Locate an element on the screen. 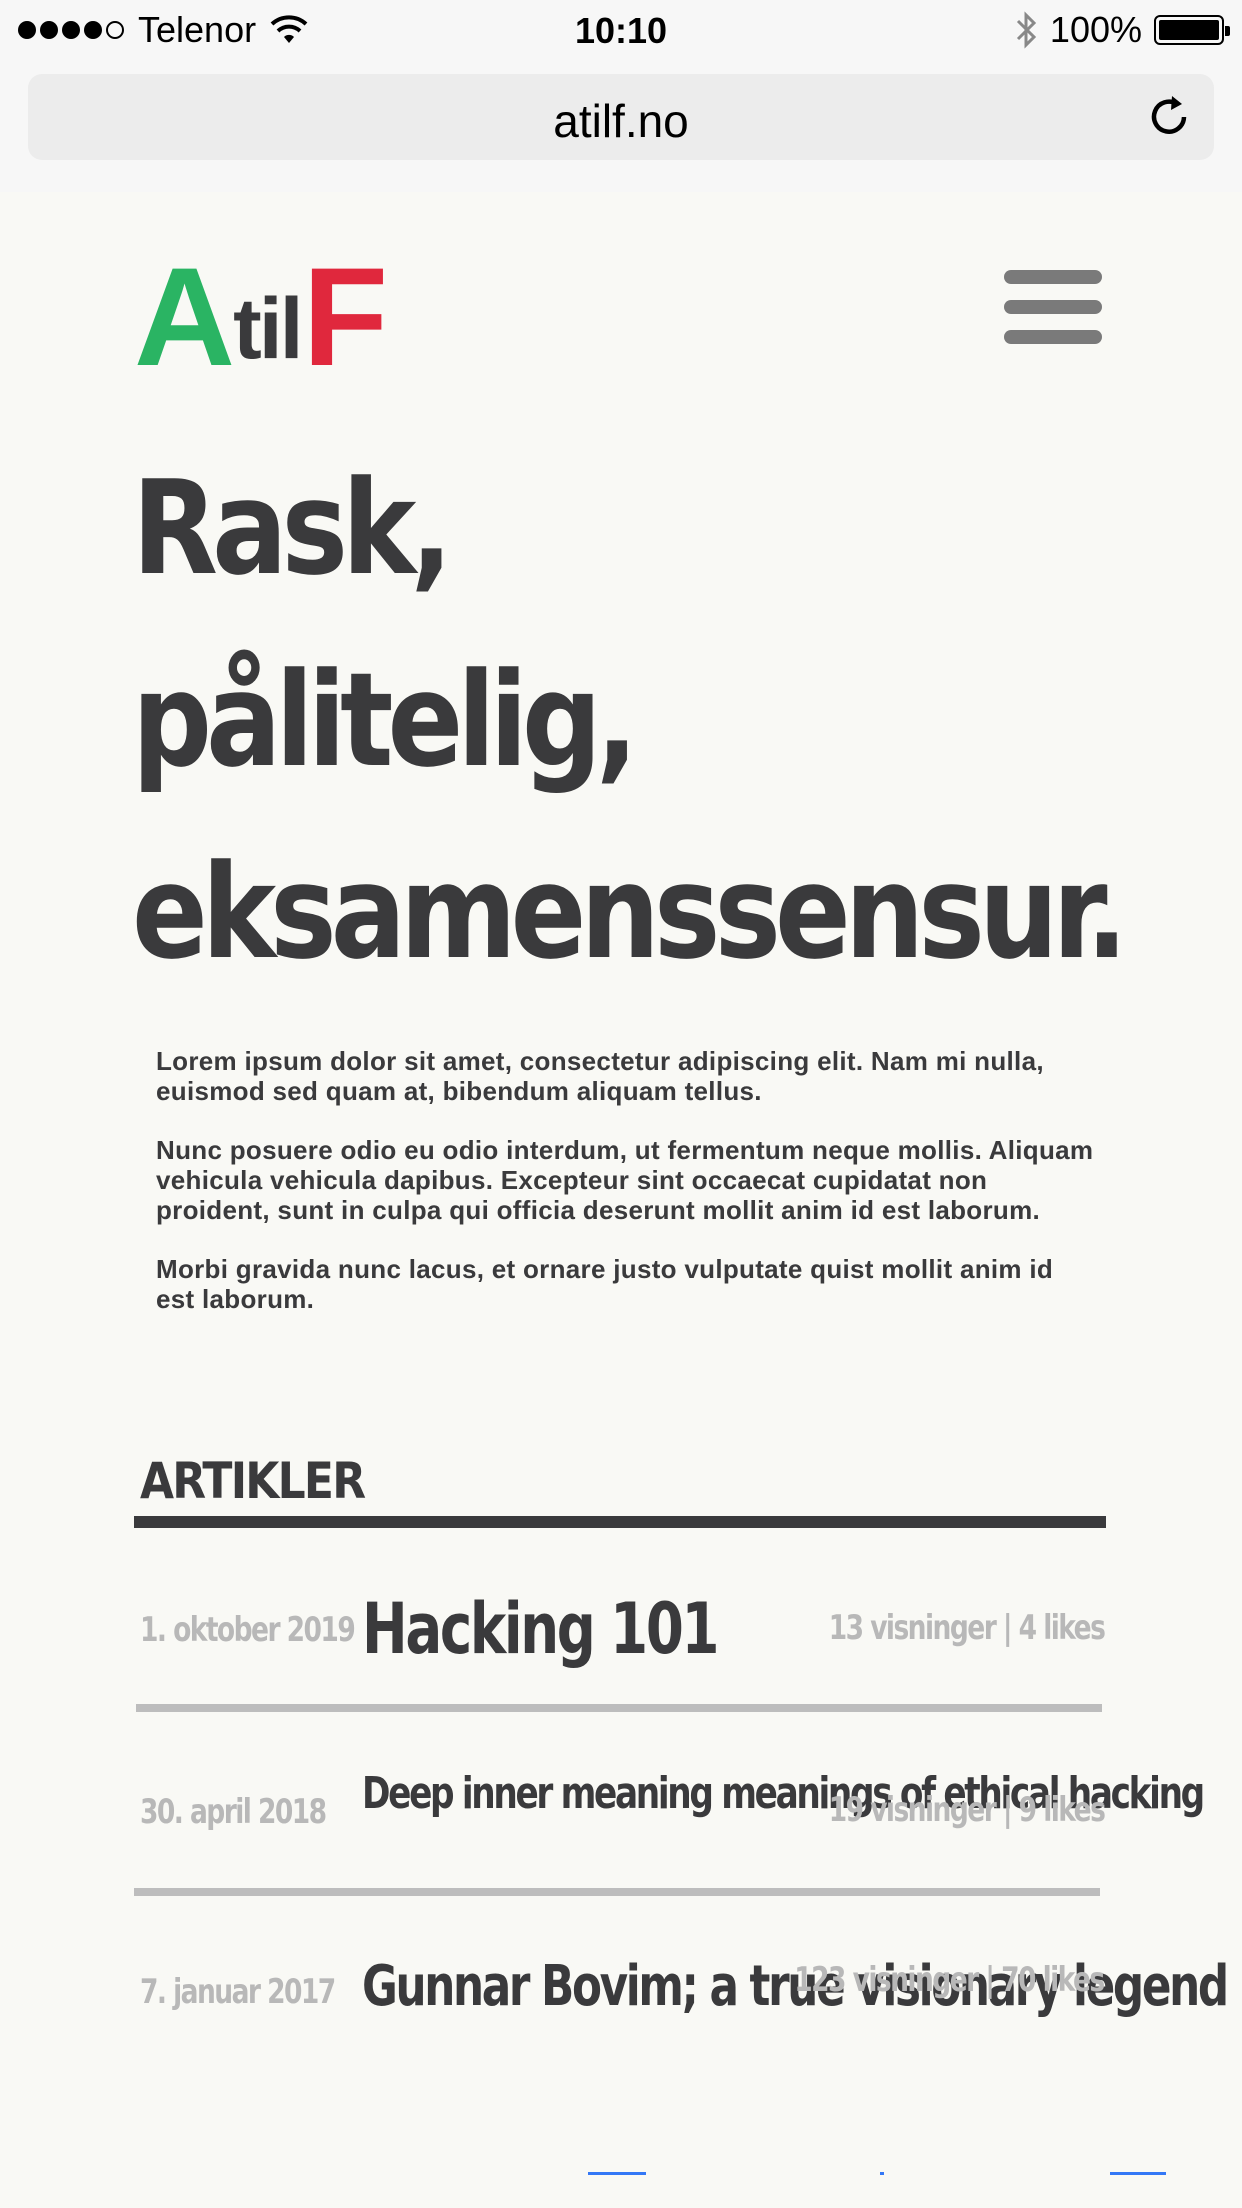 This screenshot has width=1242, height=2208. hero-line-2: pålitelig, is located at coordinates (385, 720).